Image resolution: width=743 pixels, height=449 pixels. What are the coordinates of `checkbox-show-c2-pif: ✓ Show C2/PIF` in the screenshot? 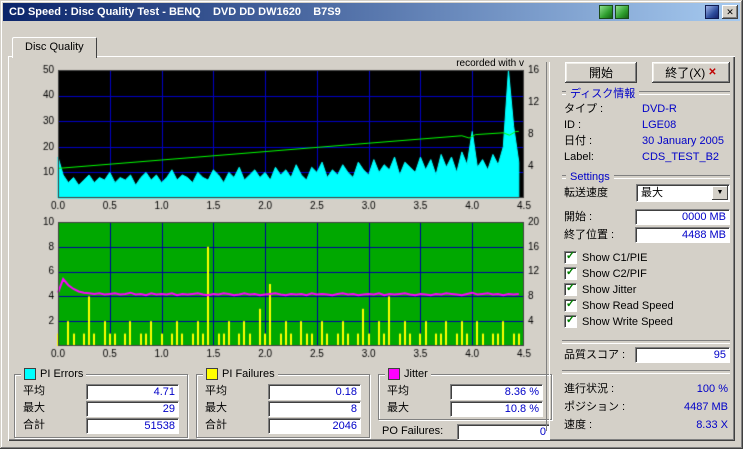 It's located at (648, 273).